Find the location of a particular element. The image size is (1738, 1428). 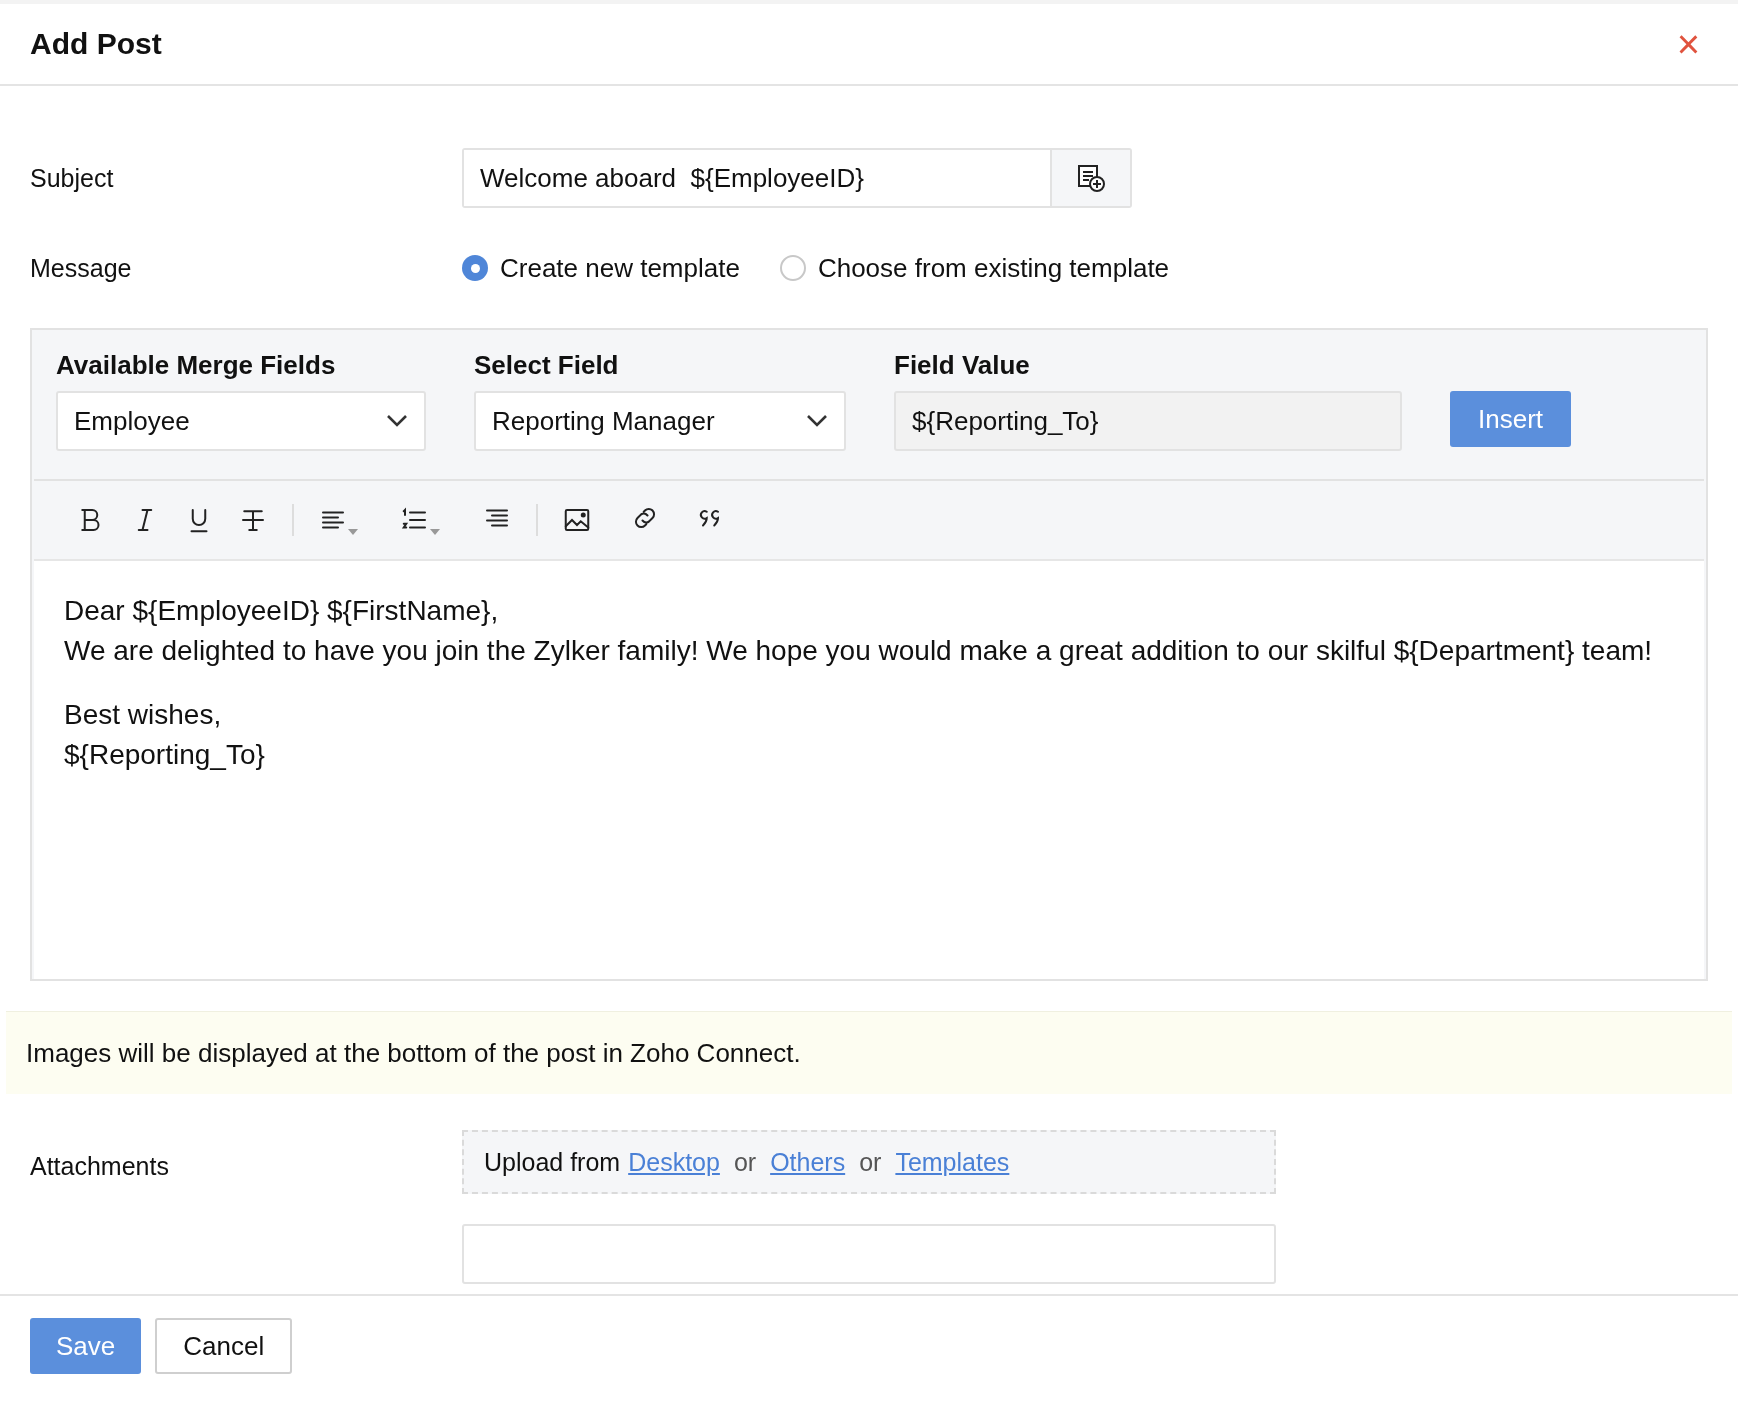

subject-field: Welcome aboard ${EmployeeID} is located at coordinates (797, 178).